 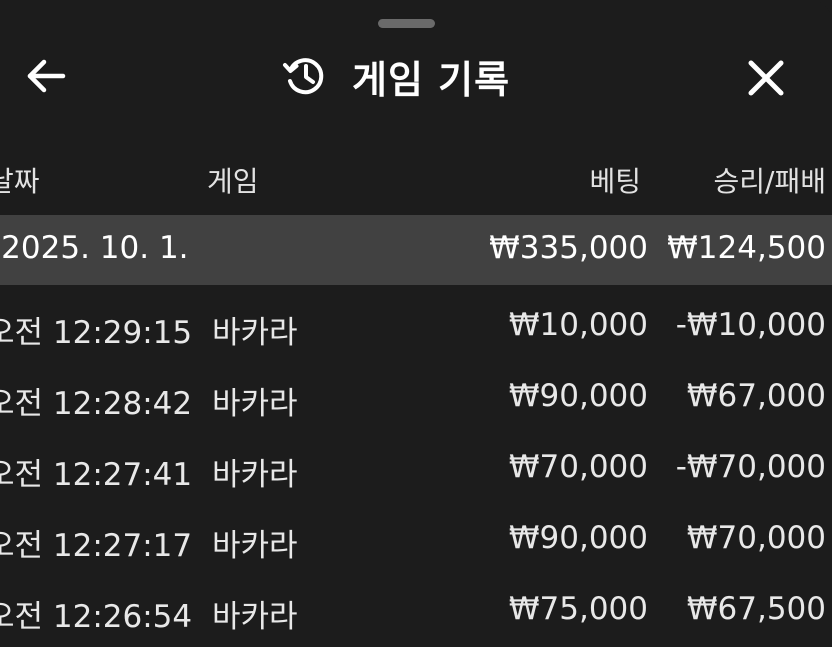 I want to click on header-title-group: 게임 기록, so click(x=396, y=76).